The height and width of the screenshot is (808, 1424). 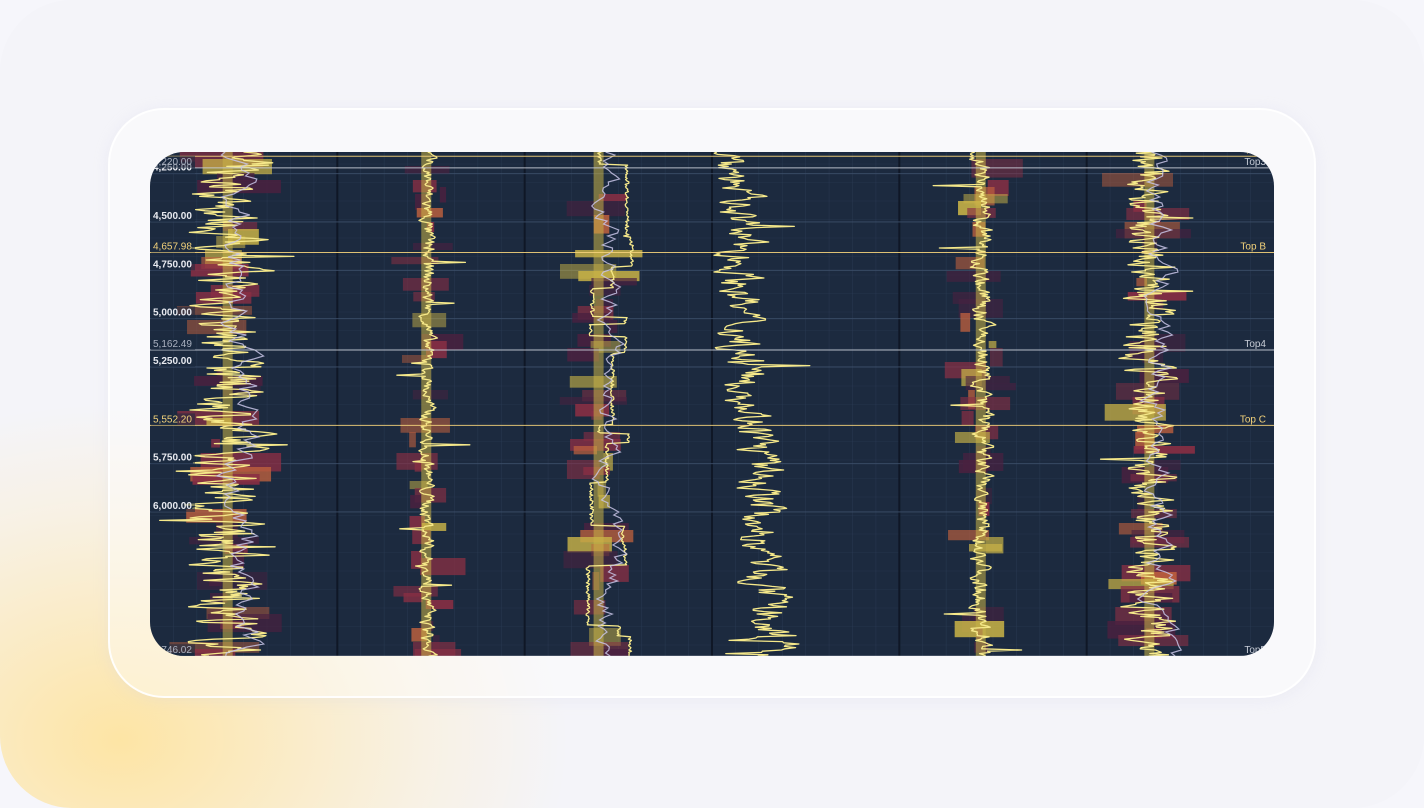 What do you see at coordinates (1255, 344) in the screenshot?
I see `formation-top-label: Top4` at bounding box center [1255, 344].